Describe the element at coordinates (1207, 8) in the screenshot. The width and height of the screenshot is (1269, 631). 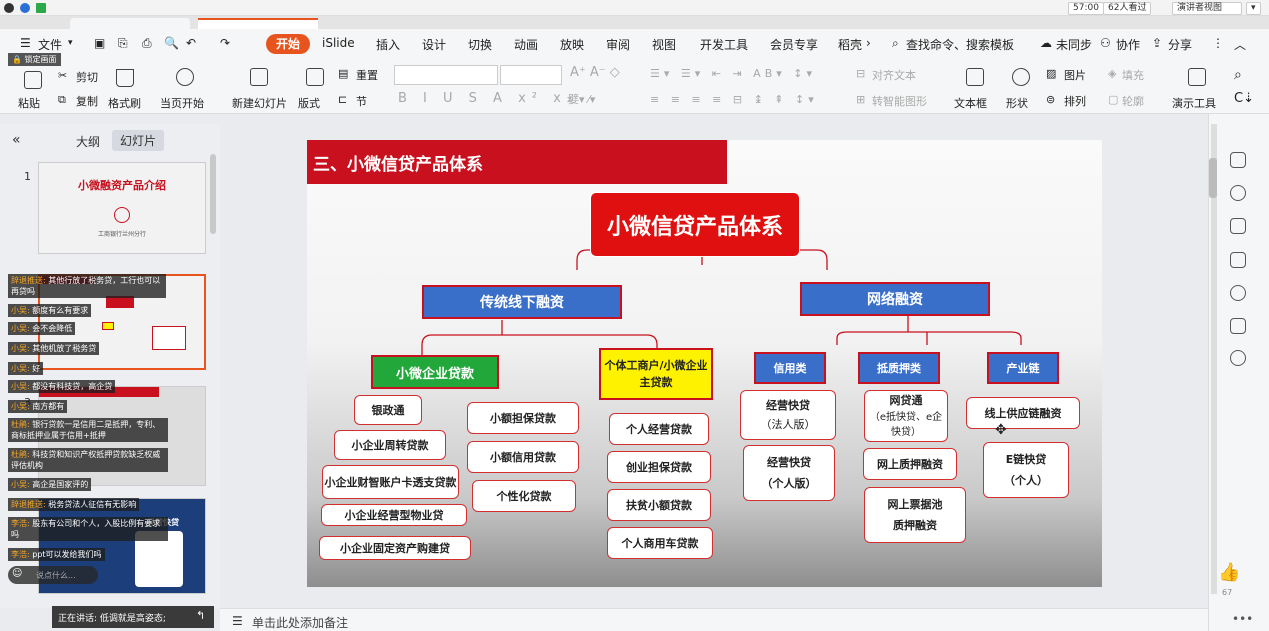
I see `presenter-view-button: 演讲者视图` at that location.